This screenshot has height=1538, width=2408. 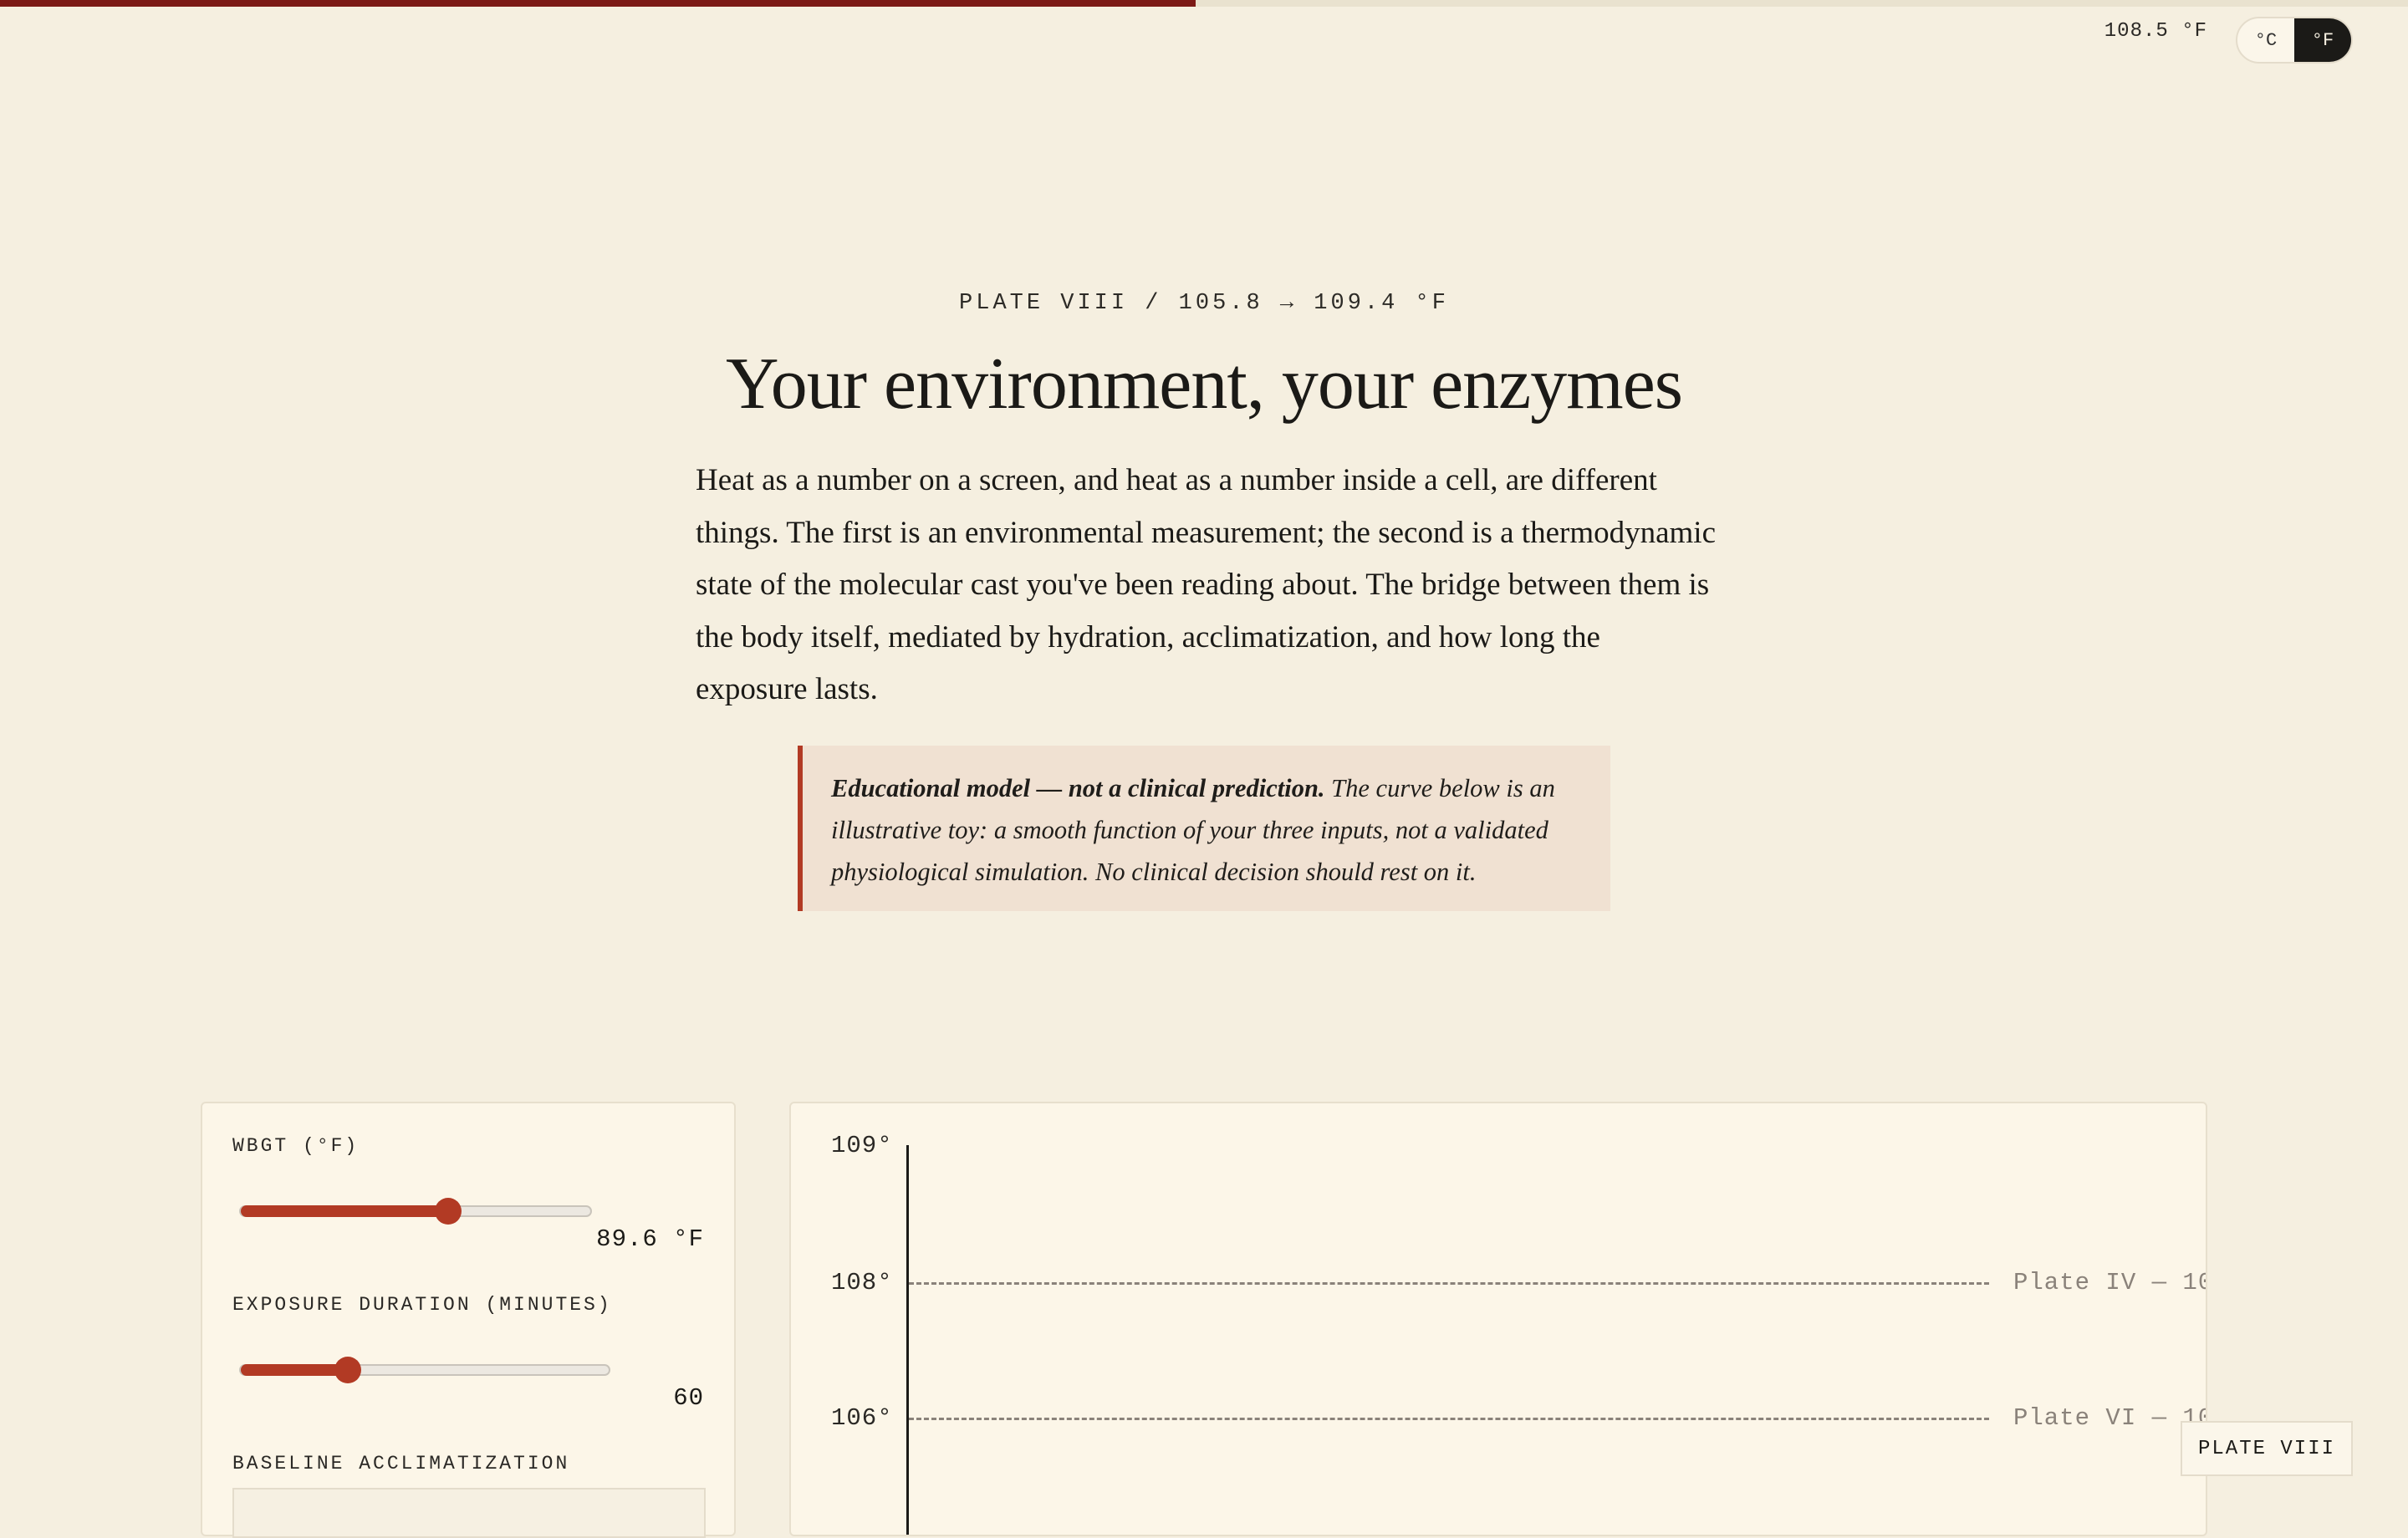 What do you see at coordinates (1204, 4) in the screenshot?
I see `reading-progress-bar` at bounding box center [1204, 4].